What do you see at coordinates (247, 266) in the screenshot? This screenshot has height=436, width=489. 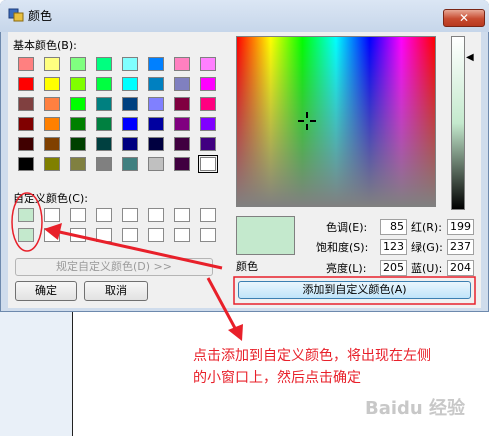 I see `preview-label: 颜色` at bounding box center [247, 266].